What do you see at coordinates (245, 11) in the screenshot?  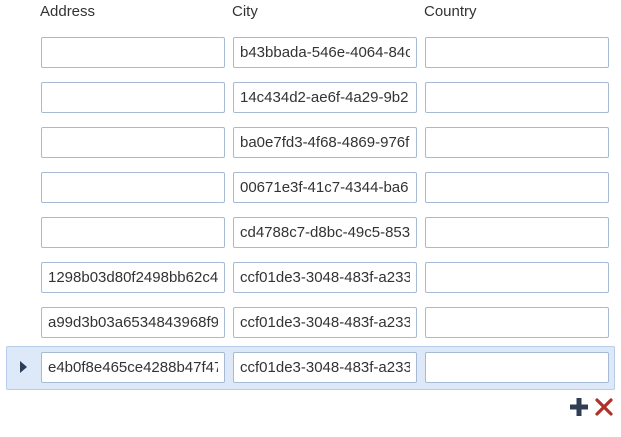 I see `column-header-city: City` at bounding box center [245, 11].